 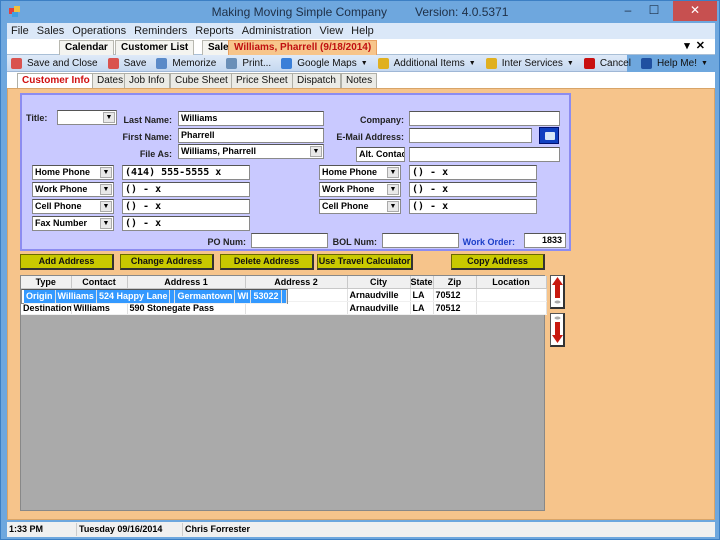 I want to click on menu-view: View, so click(x=332, y=31).